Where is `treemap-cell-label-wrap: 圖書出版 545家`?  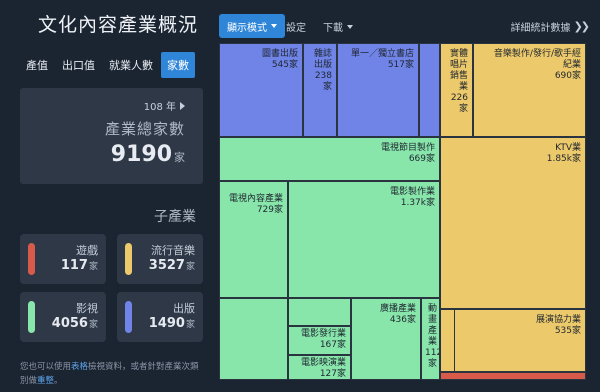
treemap-cell-label-wrap: 圖書出版 545家 is located at coordinates (280, 60).